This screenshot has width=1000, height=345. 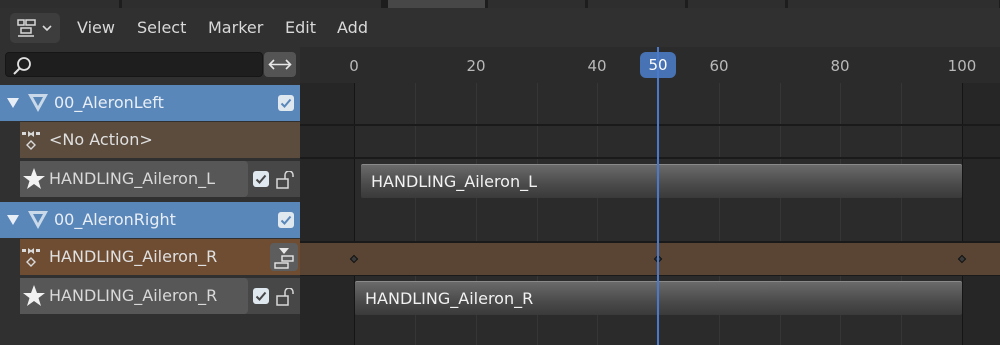 What do you see at coordinates (840, 66) in the screenshot?
I see `ruler-tick-label: 80` at bounding box center [840, 66].